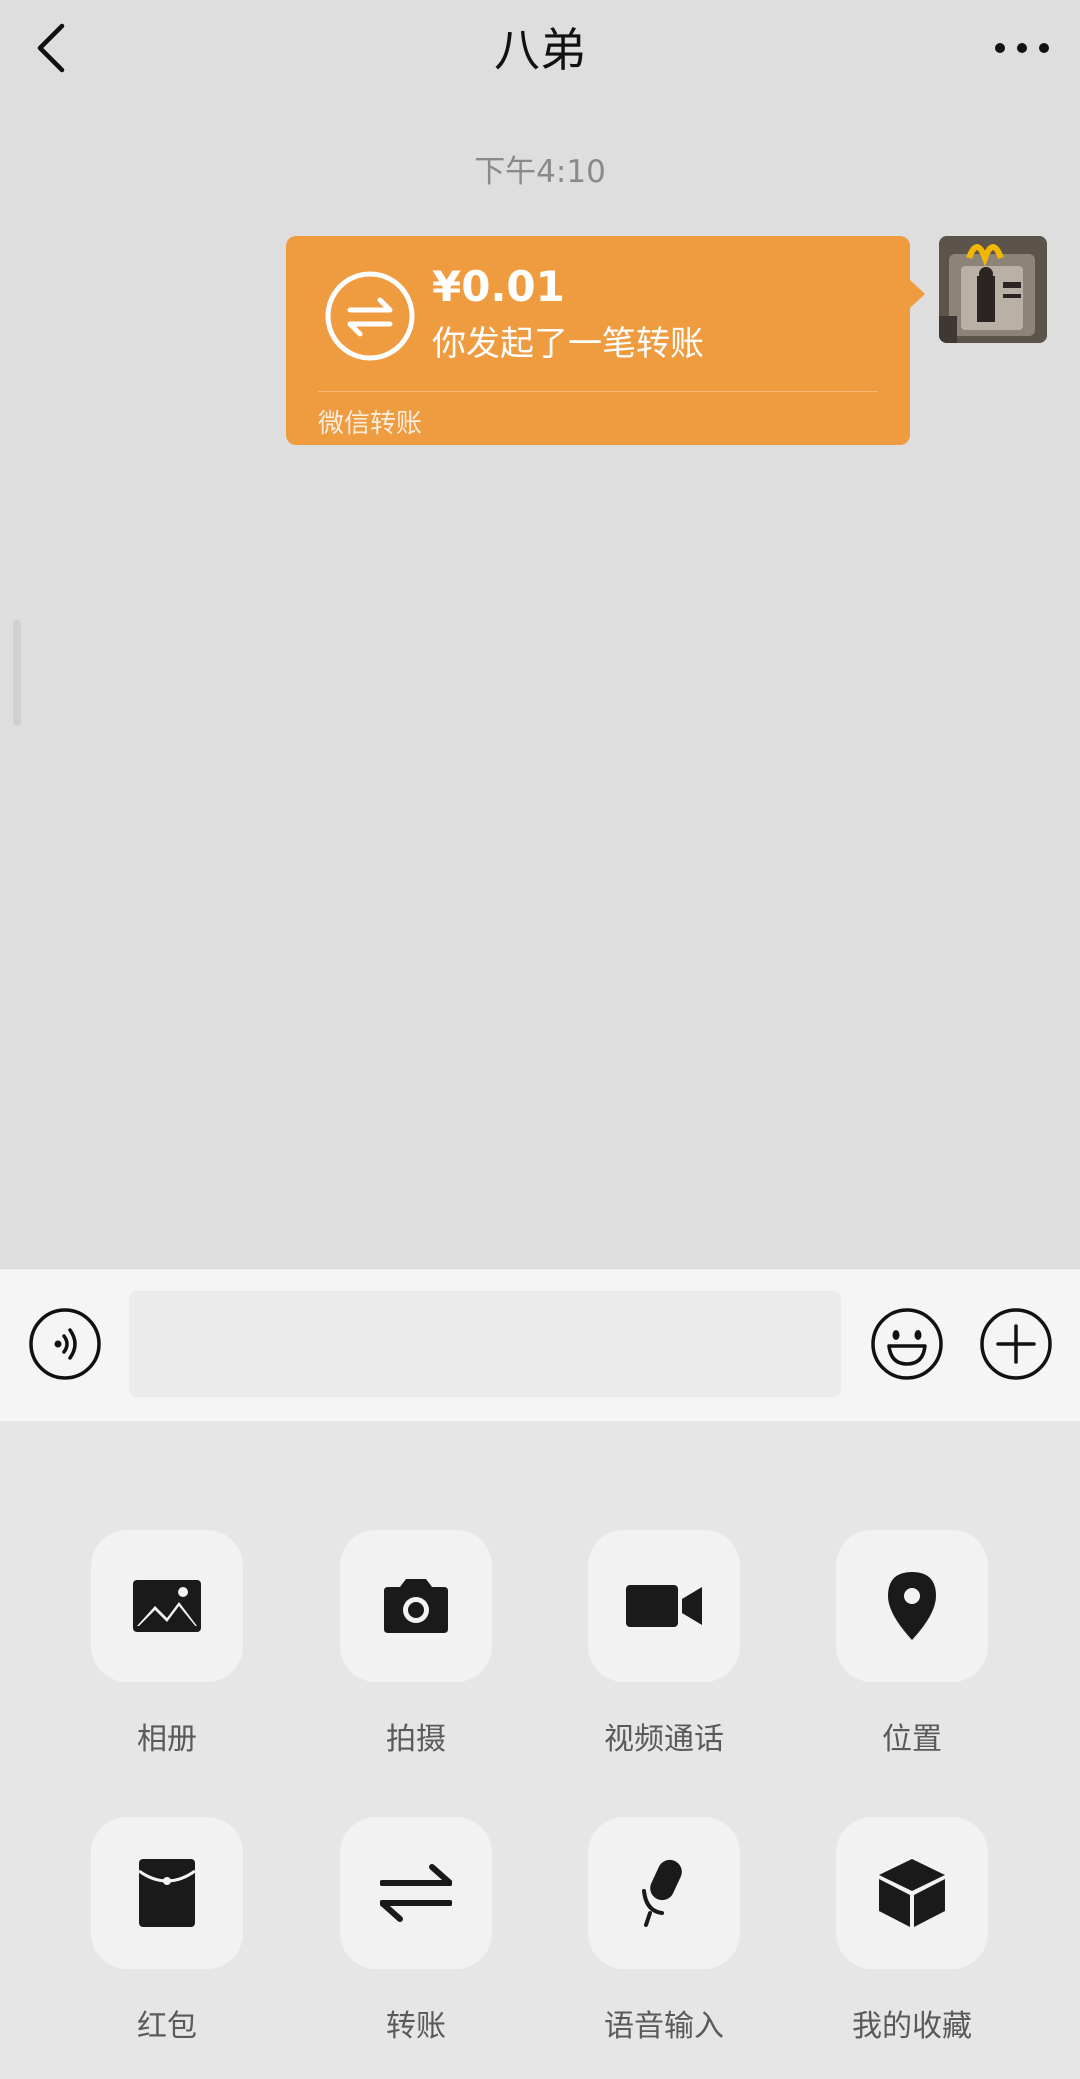  I want to click on plus-button, so click(1016, 1344).